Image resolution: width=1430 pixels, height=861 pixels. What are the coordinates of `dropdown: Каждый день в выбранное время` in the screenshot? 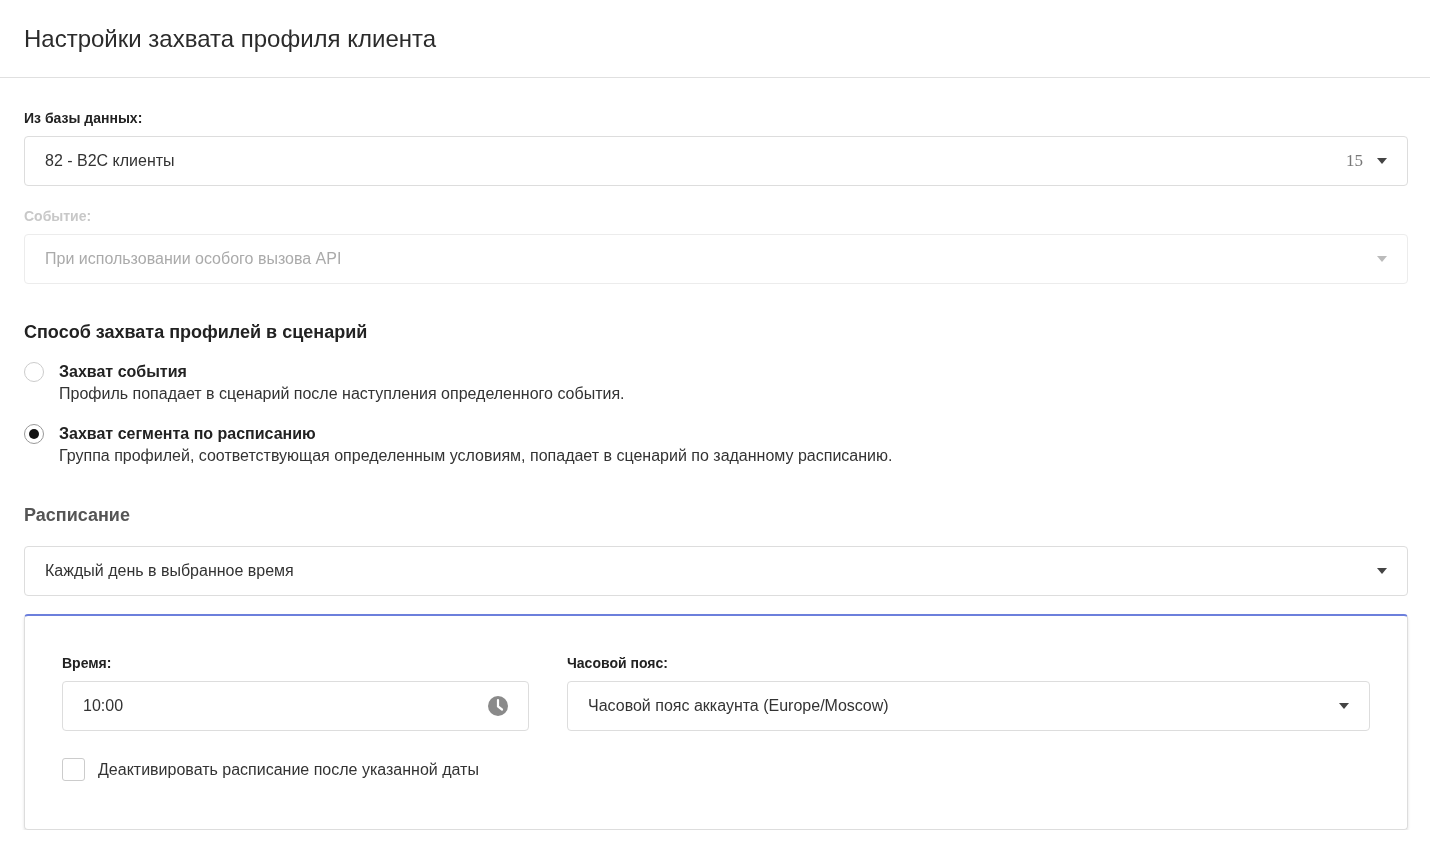 It's located at (716, 571).